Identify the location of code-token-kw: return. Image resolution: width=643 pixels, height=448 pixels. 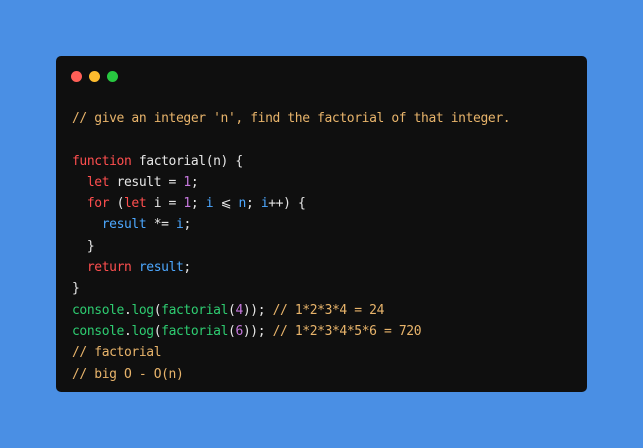
(109, 268).